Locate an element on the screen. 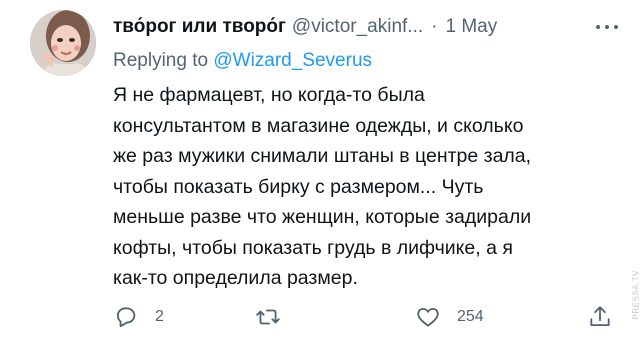 The width and height of the screenshot is (640, 353). more-dots-icon is located at coordinates (607, 27).